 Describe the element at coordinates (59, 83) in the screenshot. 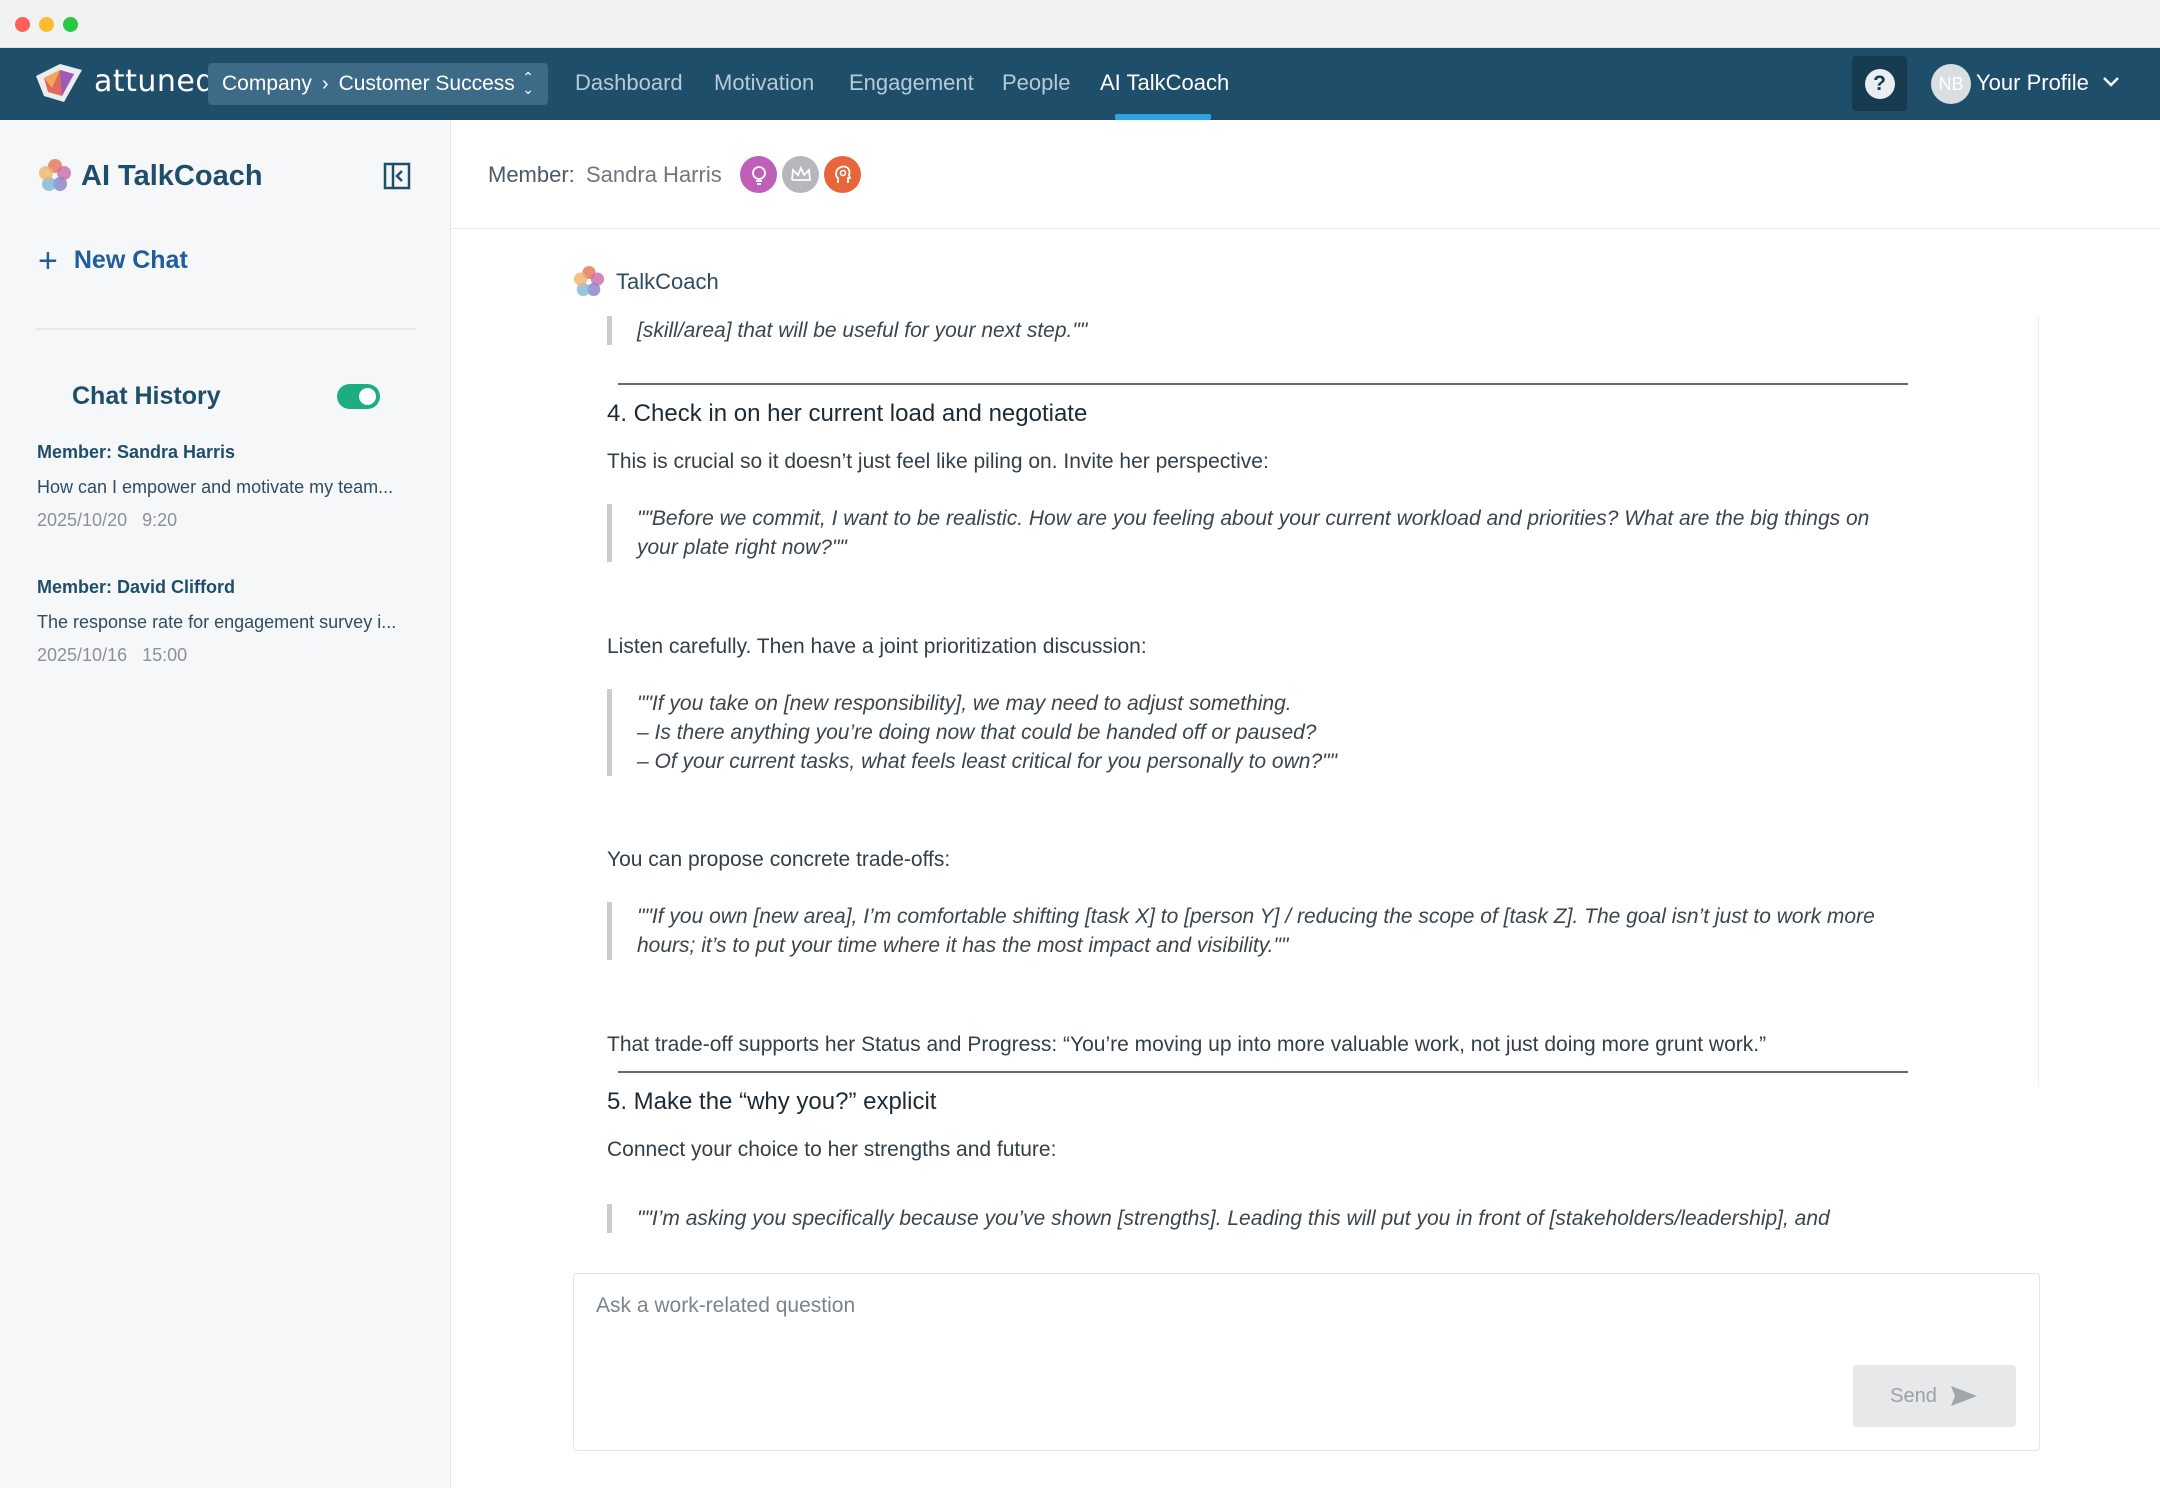

I see `attuned-logo-icon` at that location.